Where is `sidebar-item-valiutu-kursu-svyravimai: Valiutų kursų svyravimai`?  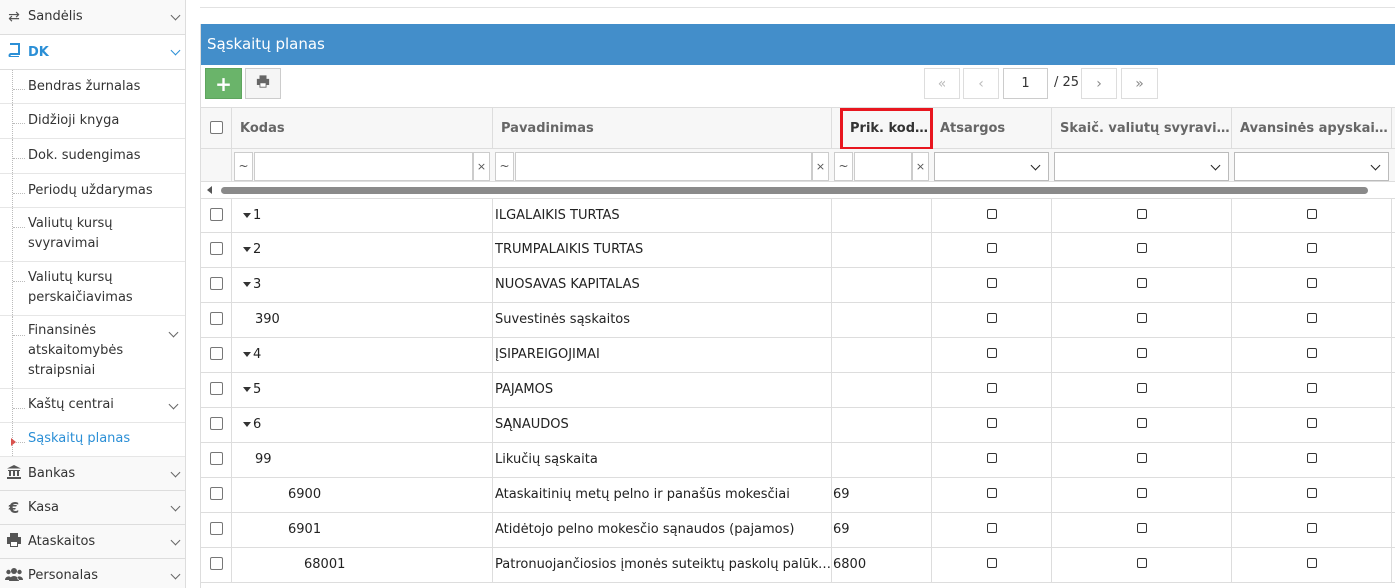
sidebar-item-valiutu-kursu-svyravimai: Valiutų kursų svyravimai is located at coordinates (92, 235).